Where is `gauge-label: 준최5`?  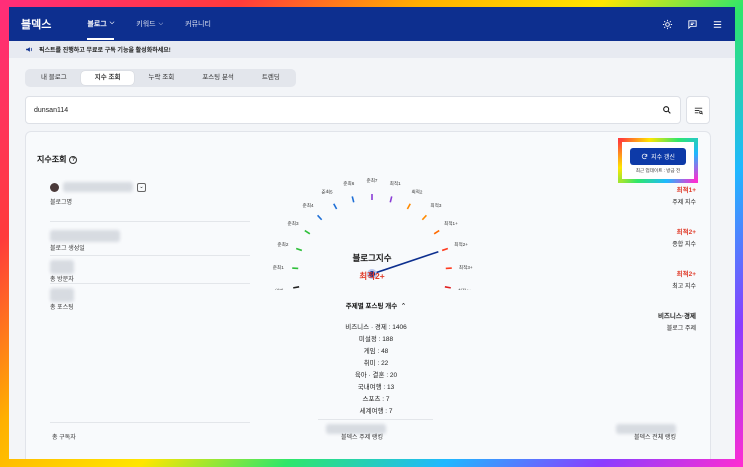
gauge-label: 준최5 is located at coordinates (327, 191).